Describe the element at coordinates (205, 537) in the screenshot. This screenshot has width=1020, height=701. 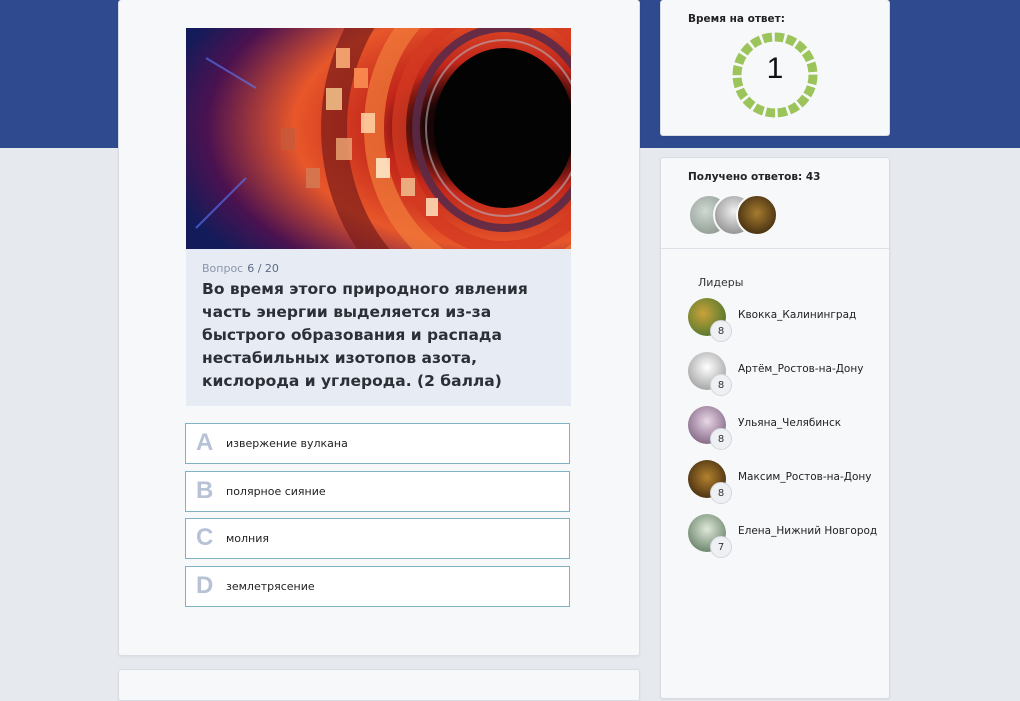
I see `answer-letter: C` at that location.